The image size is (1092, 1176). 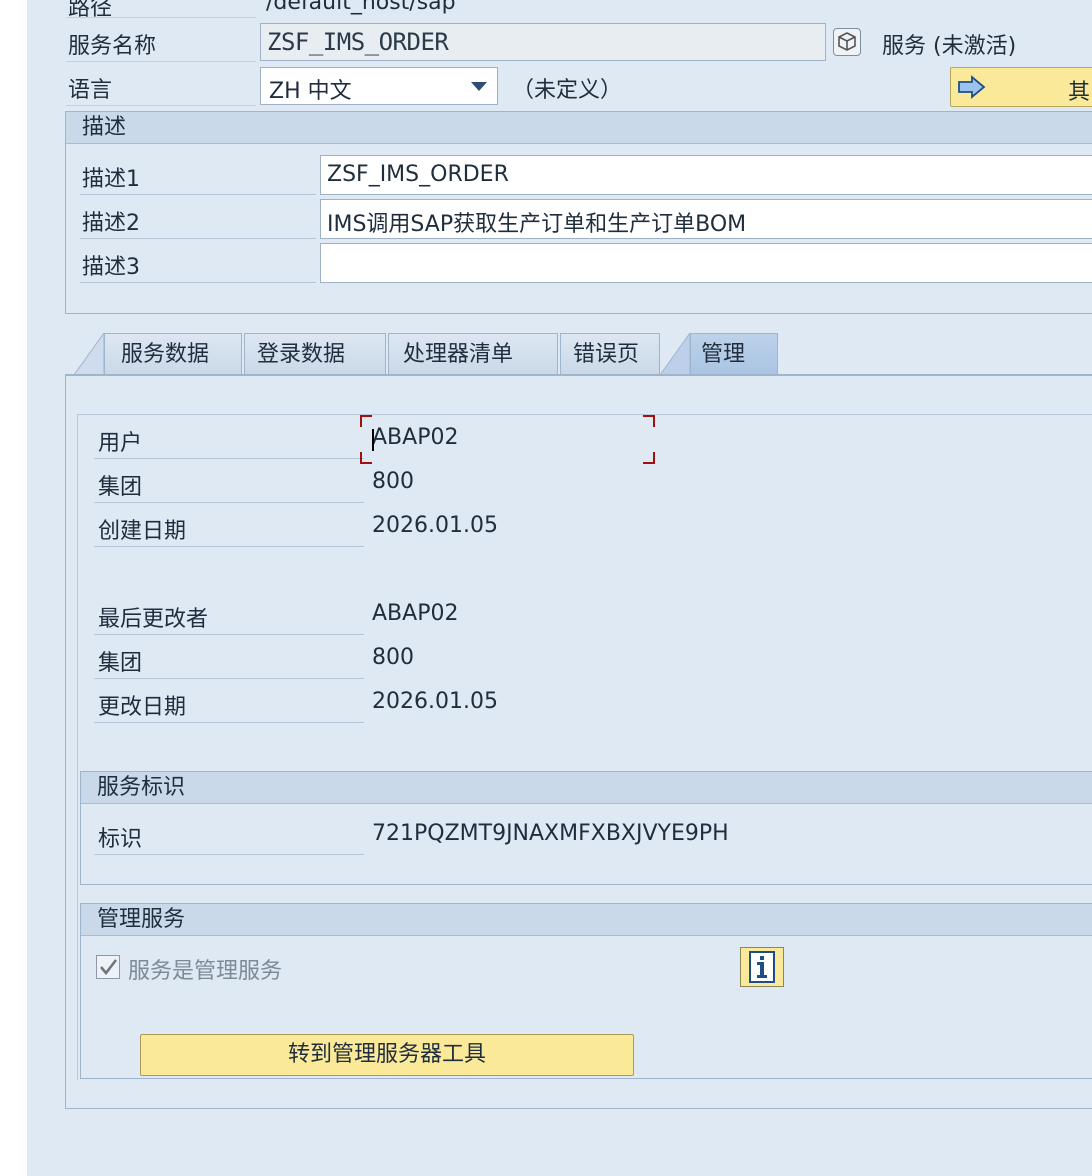 I want to click on path-value: /default_host/sap, so click(x=361, y=7).